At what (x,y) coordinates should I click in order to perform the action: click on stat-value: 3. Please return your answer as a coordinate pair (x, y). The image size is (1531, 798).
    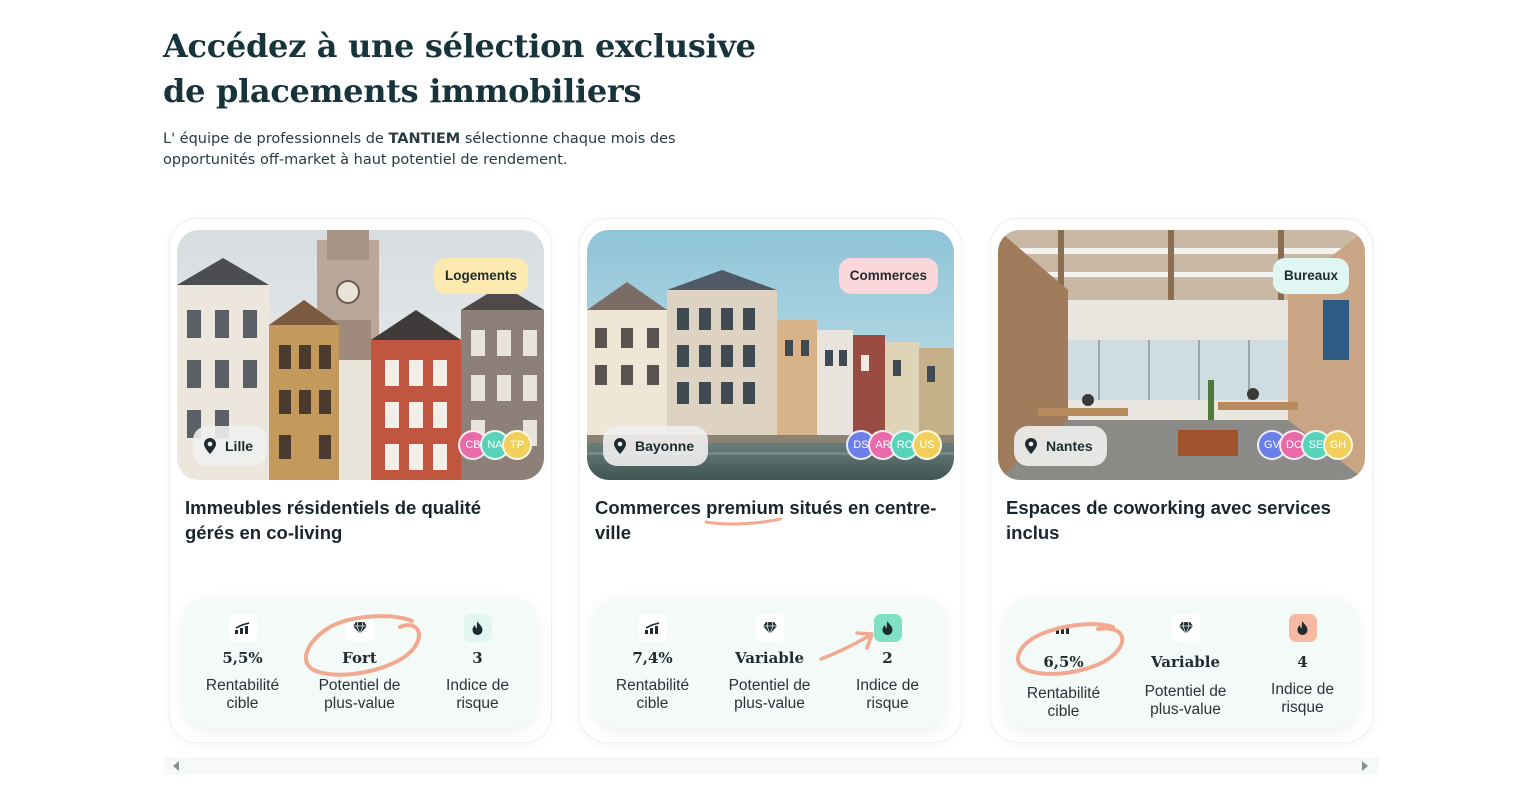
    Looking at the image, I should click on (477, 658).